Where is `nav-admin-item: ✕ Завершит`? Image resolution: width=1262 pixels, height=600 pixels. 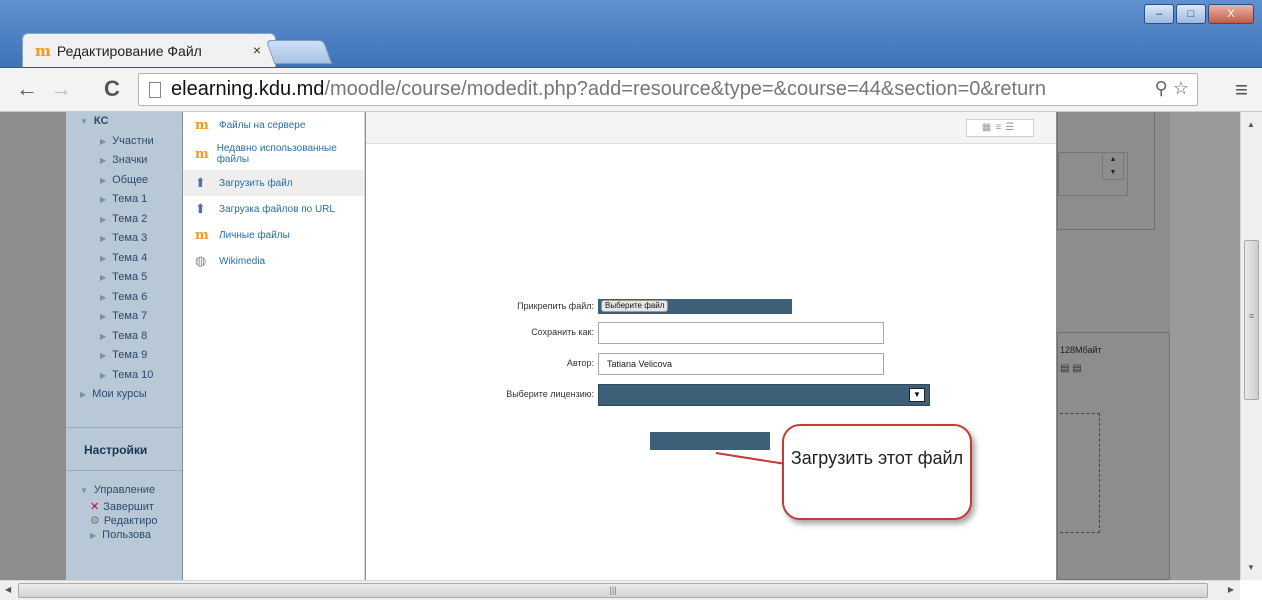 nav-admin-item: ✕ Завершит is located at coordinates (124, 507).